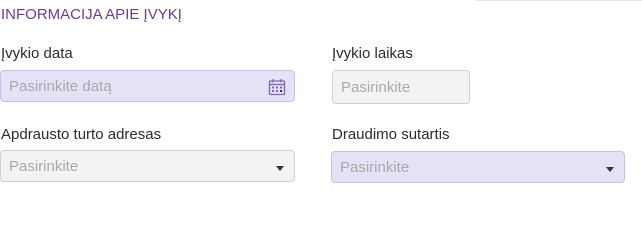 This screenshot has width=642, height=240. I want to click on insured-address-placeholder: Pasirinkite, so click(44, 166).